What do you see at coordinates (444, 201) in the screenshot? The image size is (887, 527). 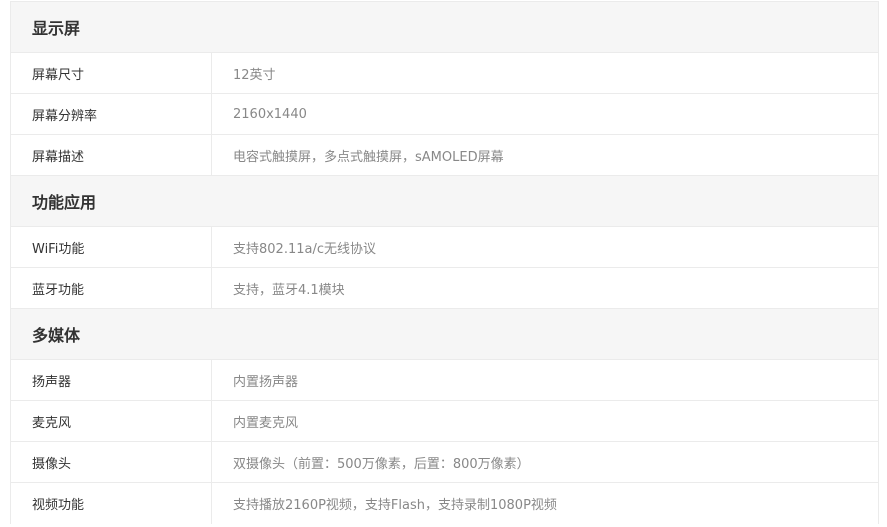 I see `section-header-features: 功能应用` at bounding box center [444, 201].